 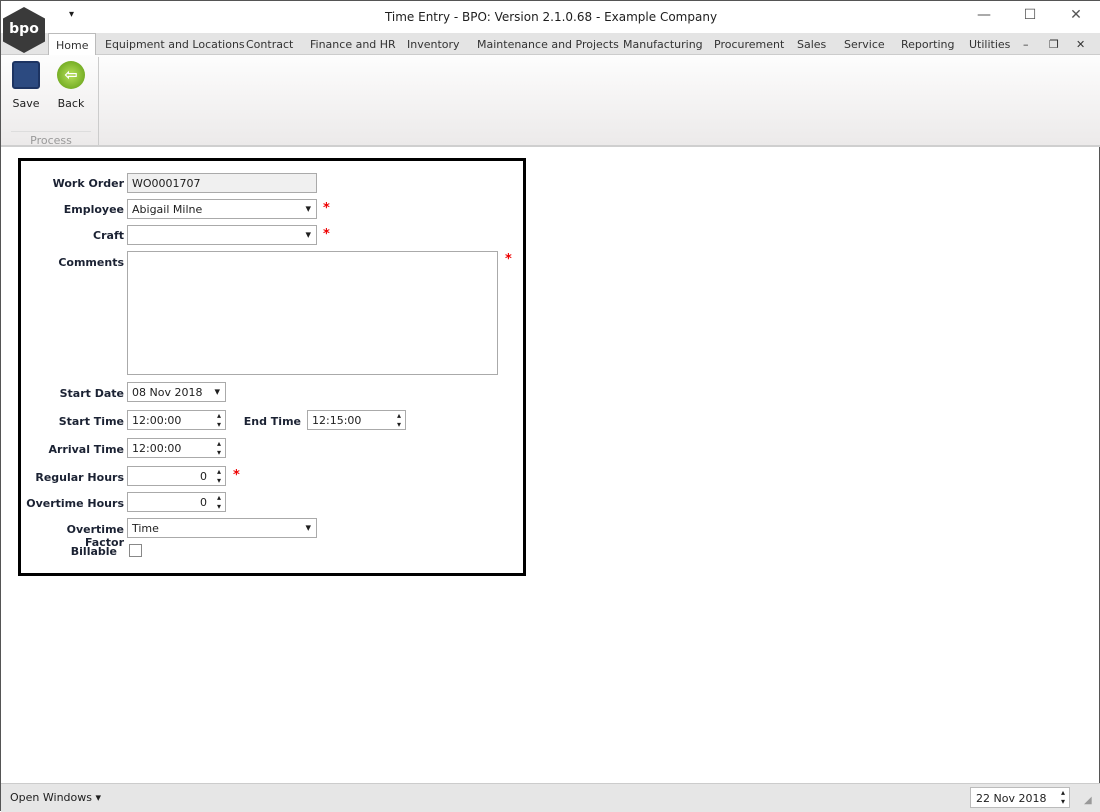 What do you see at coordinates (1080, 44) in the screenshot?
I see `mdi-close-button: ✕` at bounding box center [1080, 44].